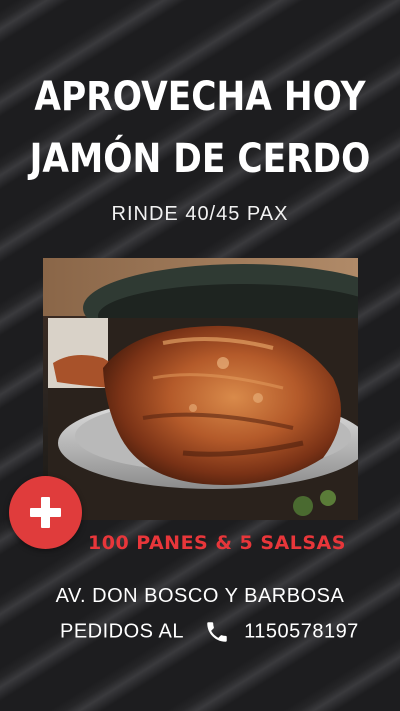 The height and width of the screenshot is (711, 400). I want to click on phone-icon, so click(217, 632).